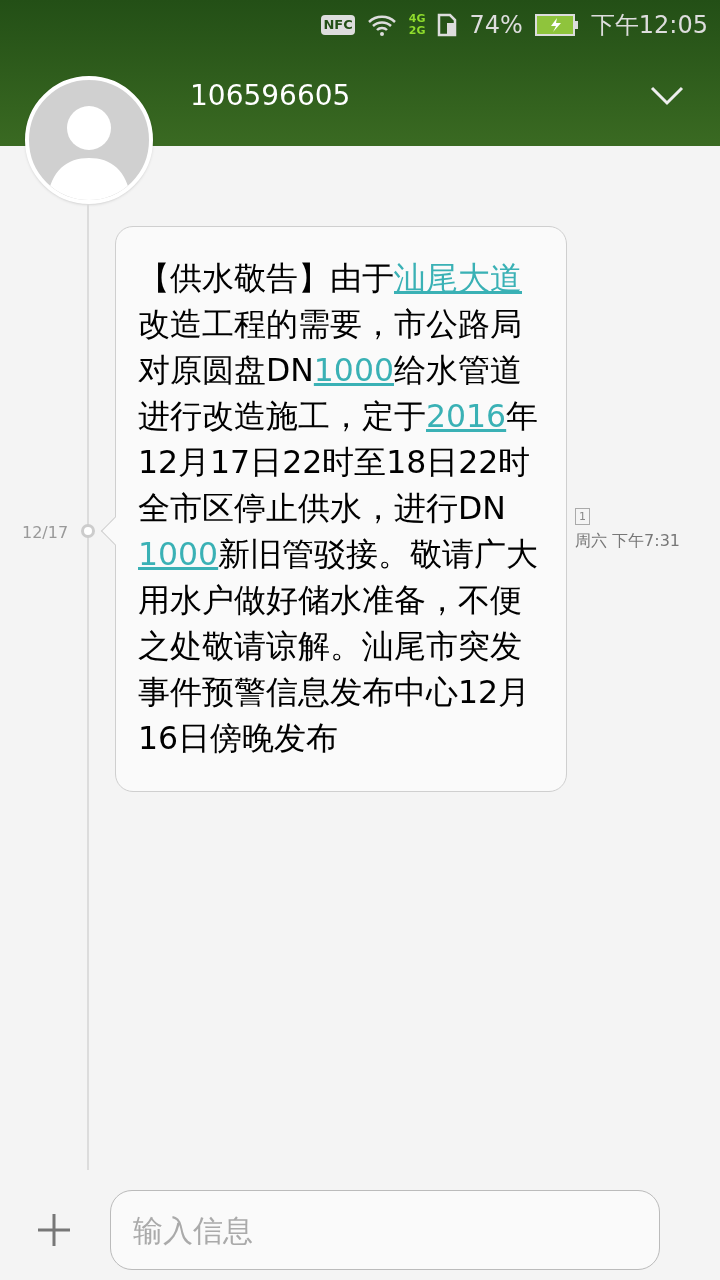 This screenshot has height=1280, width=720. Describe the element at coordinates (447, 25) in the screenshot. I see `sim-alert-icon` at that location.